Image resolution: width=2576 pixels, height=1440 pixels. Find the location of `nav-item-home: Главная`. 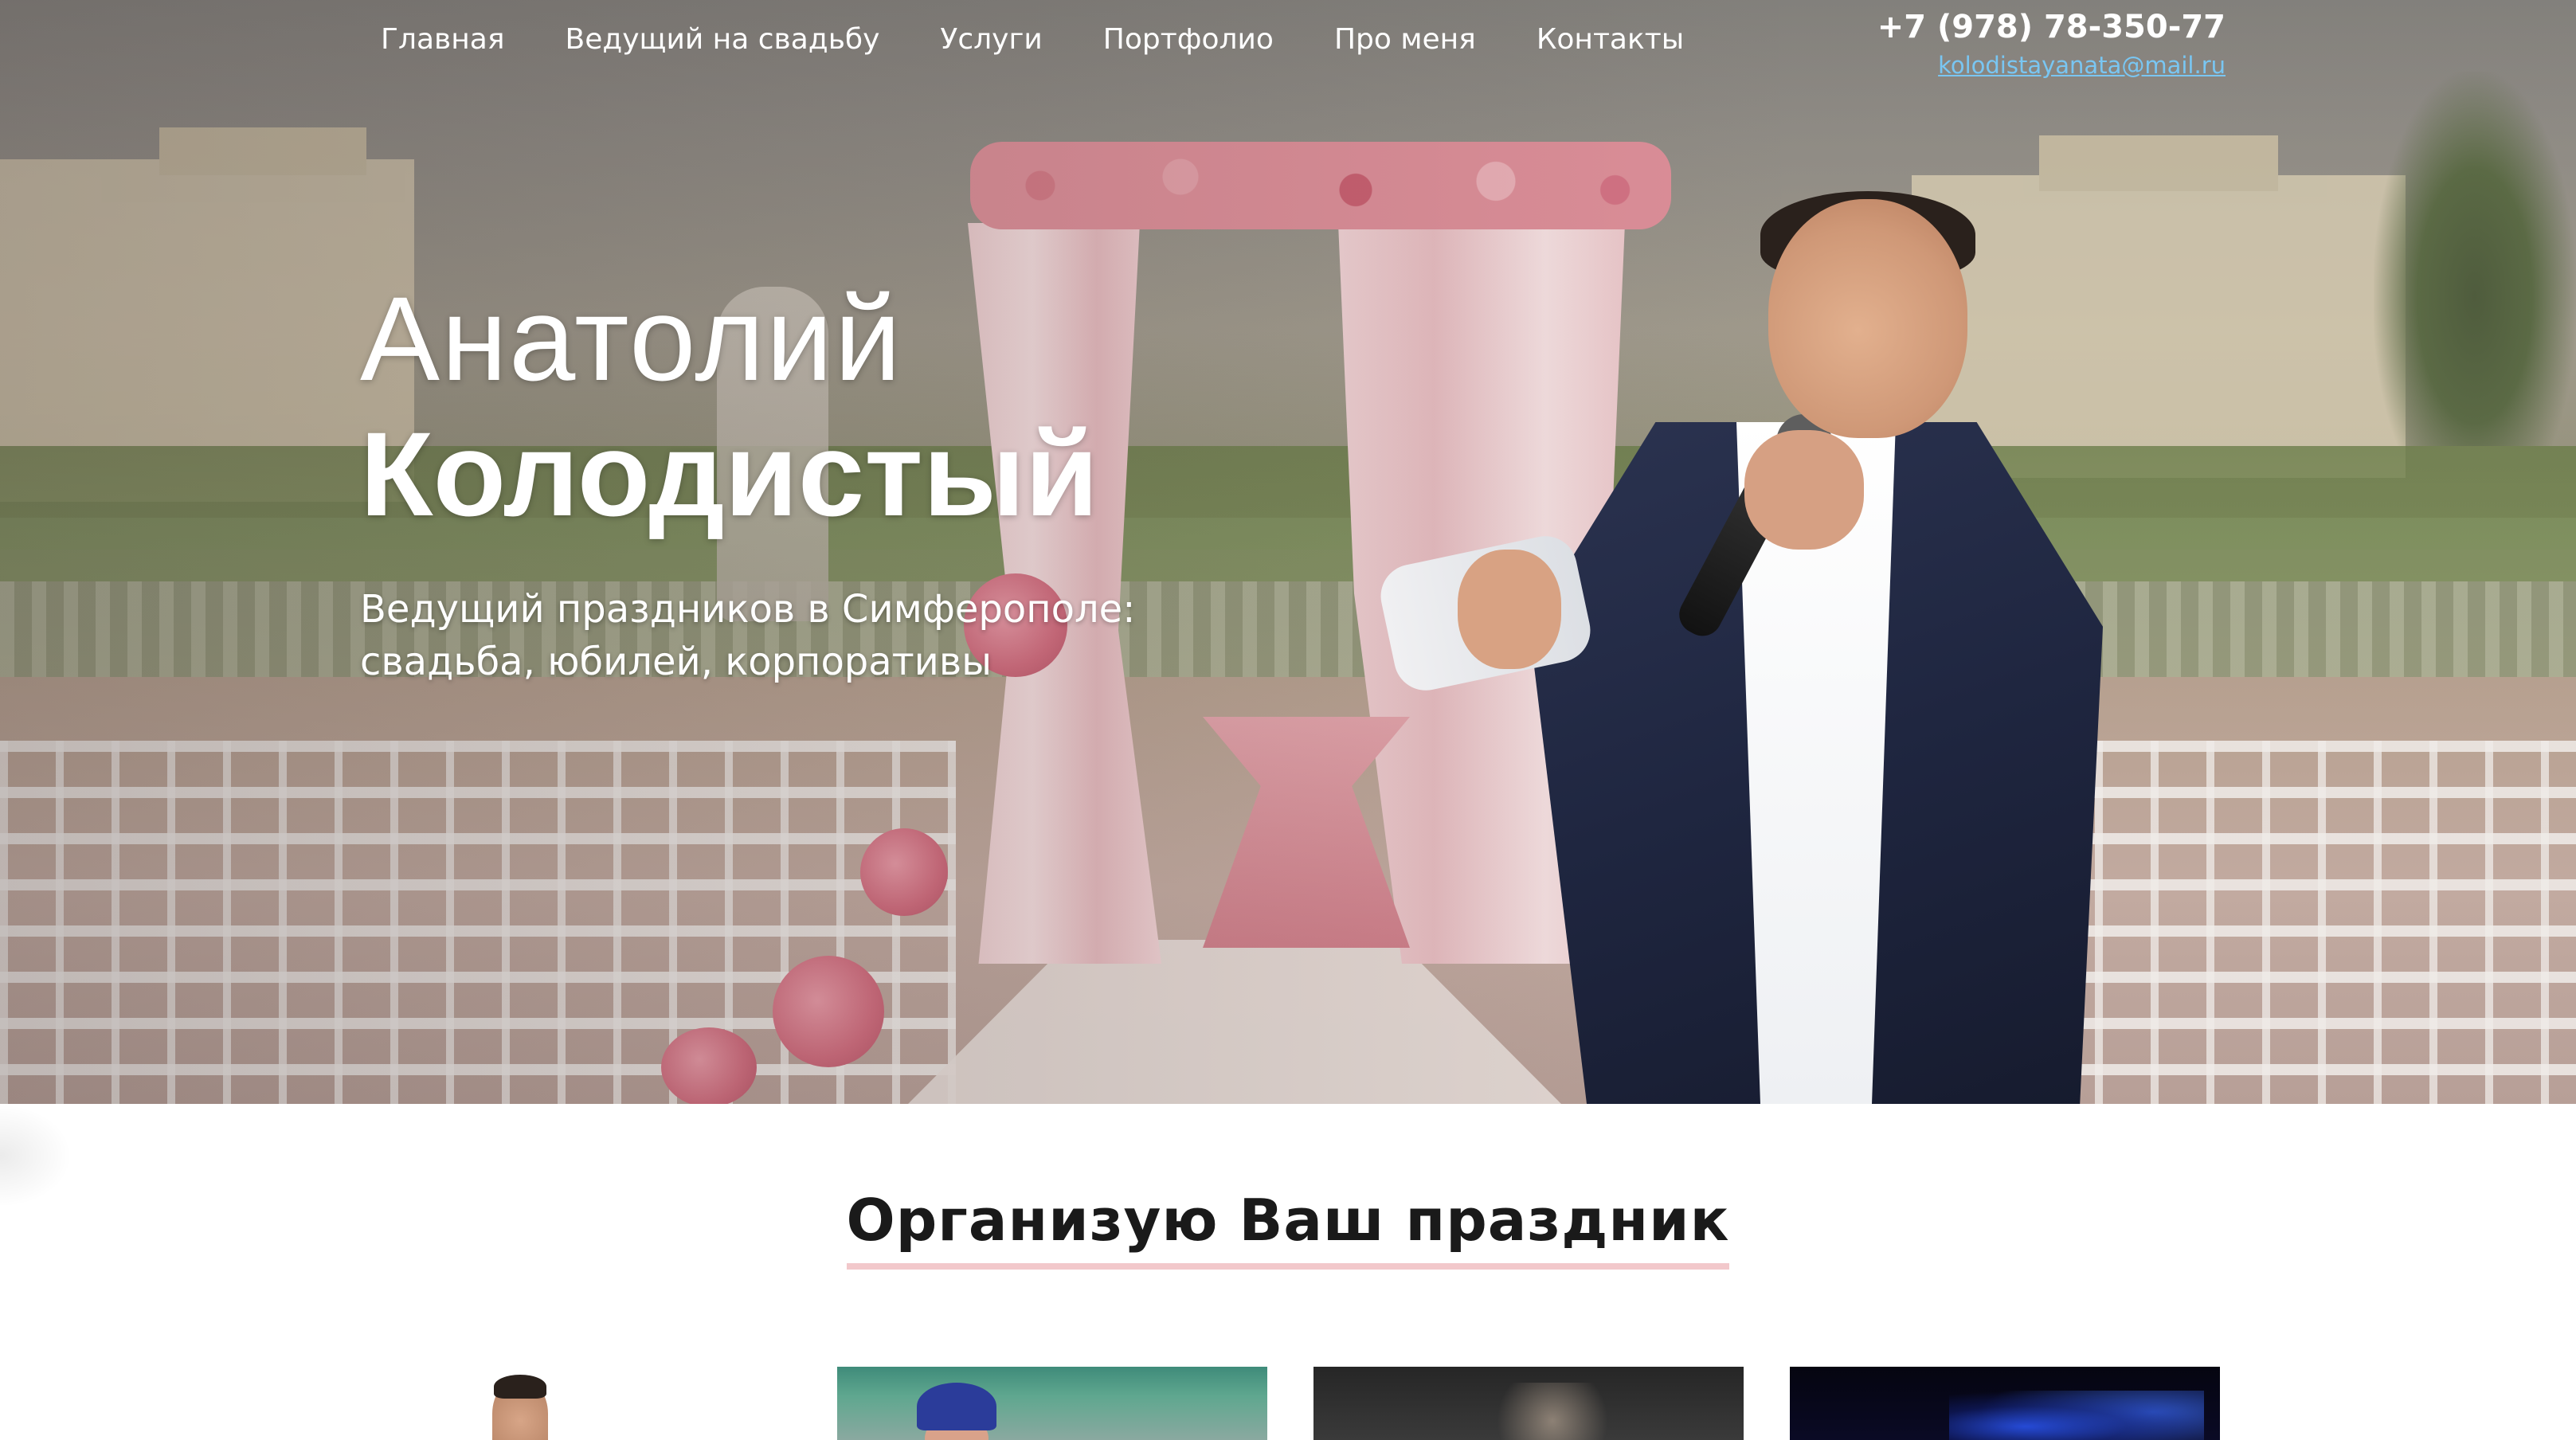

nav-item-home: Главная is located at coordinates (442, 40).